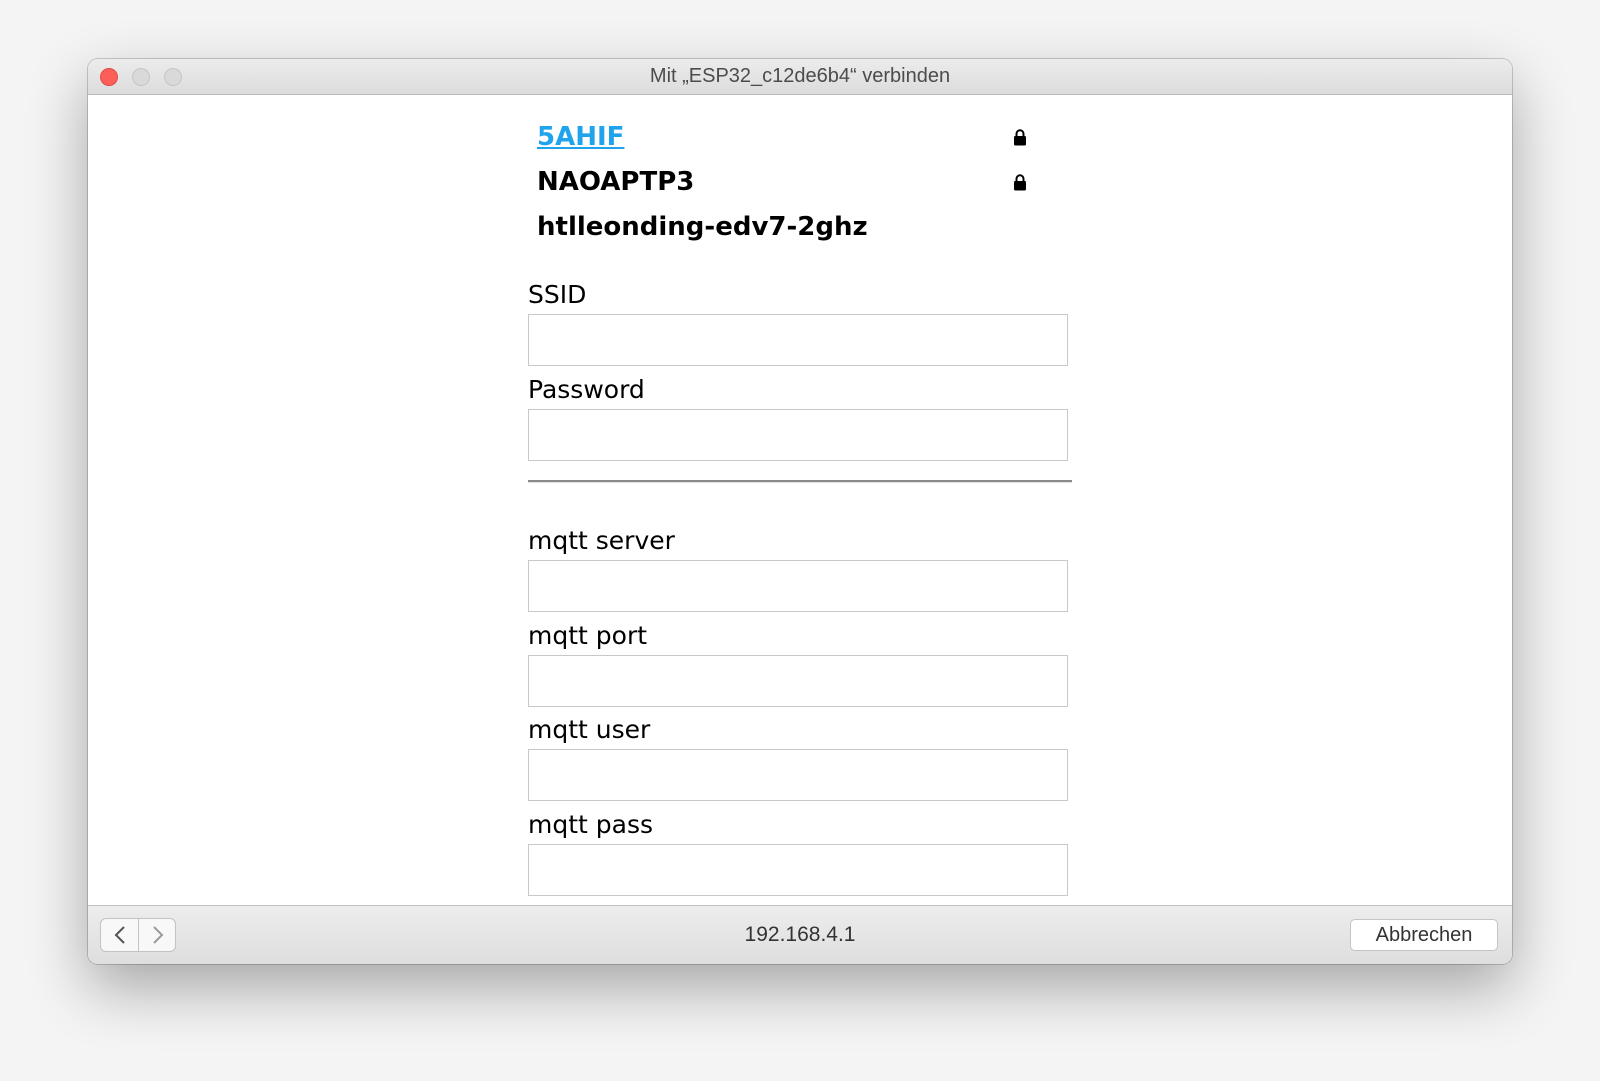 The height and width of the screenshot is (1081, 1600). I want to click on mqtt-user-label: mqtt user, so click(589, 729).